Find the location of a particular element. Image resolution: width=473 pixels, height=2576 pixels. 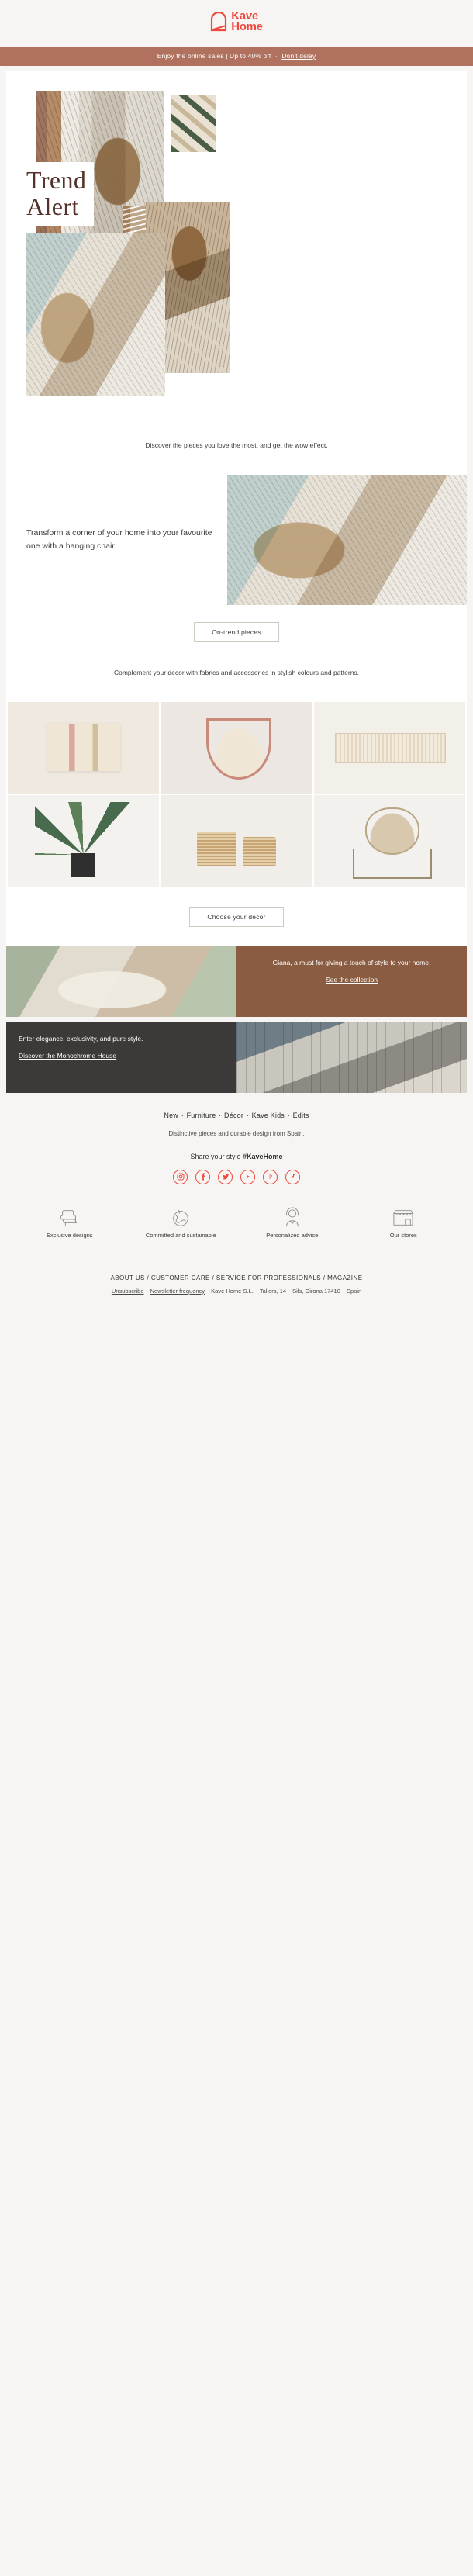

brand-header: Kave Home is located at coordinates (236, 23).